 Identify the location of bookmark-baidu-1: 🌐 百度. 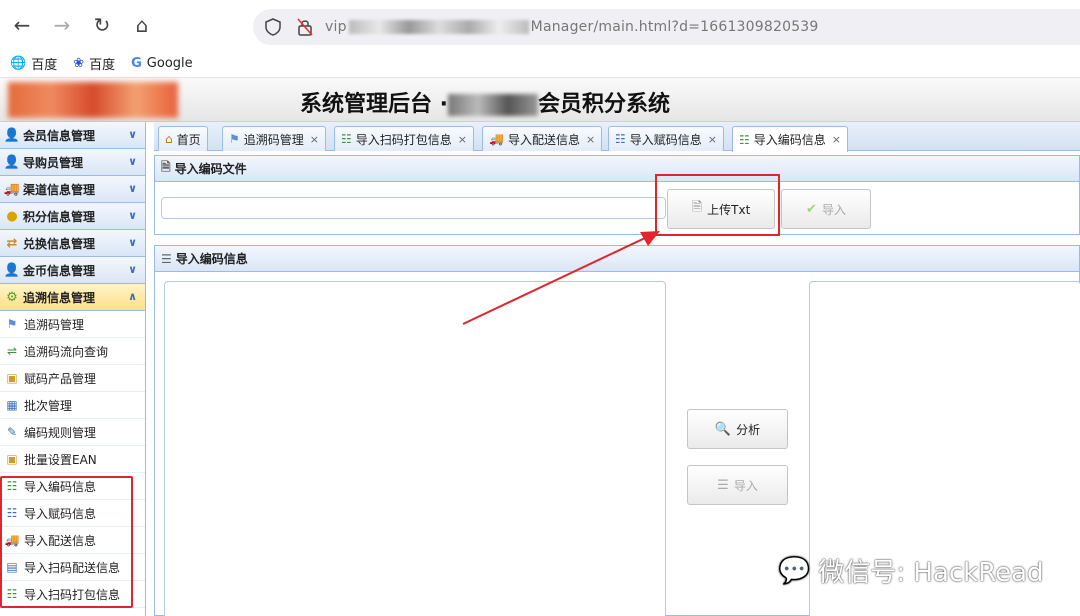
(33, 63).